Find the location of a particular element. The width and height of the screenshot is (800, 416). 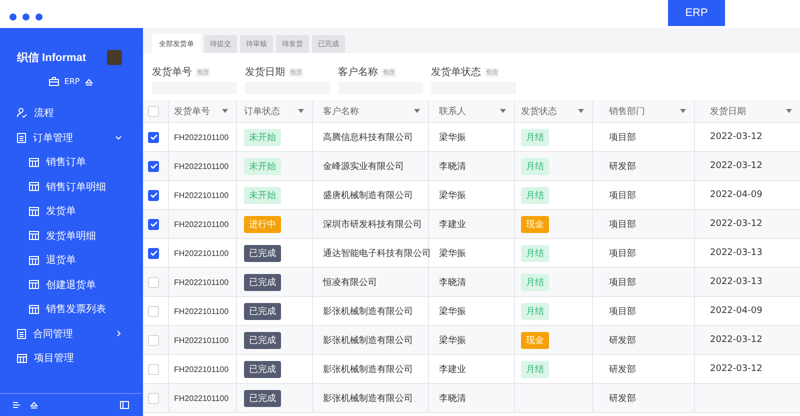

nav-item: 流程 is located at coordinates (71, 113).